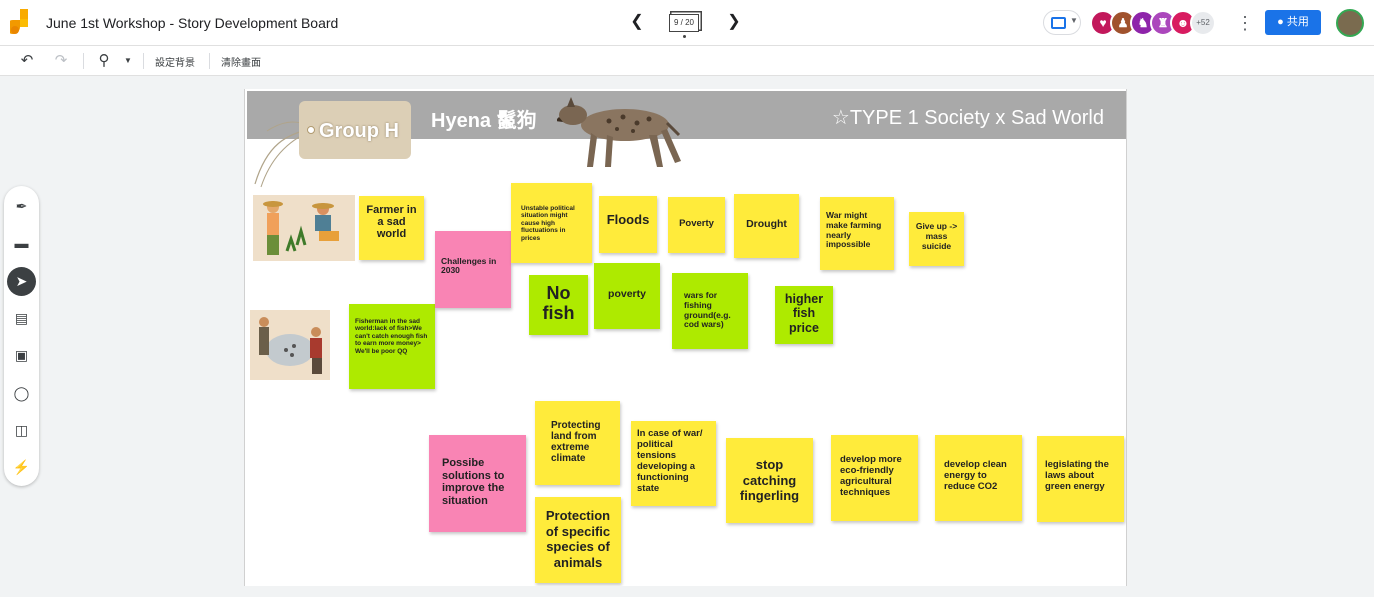 This screenshot has width=1374, height=597. What do you see at coordinates (687, 61) in the screenshot?
I see `edit-toolbar: ↶ ↷ ⚲ ▼ 設定背景 清除畫面` at bounding box center [687, 61].